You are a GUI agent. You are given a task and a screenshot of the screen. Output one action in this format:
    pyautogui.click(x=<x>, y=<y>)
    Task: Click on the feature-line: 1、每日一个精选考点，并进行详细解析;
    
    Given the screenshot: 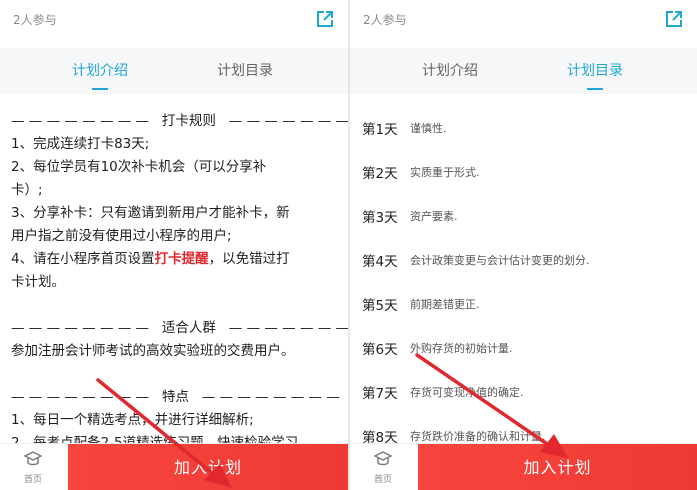 What is the action you would take?
    pyautogui.click(x=132, y=420)
    